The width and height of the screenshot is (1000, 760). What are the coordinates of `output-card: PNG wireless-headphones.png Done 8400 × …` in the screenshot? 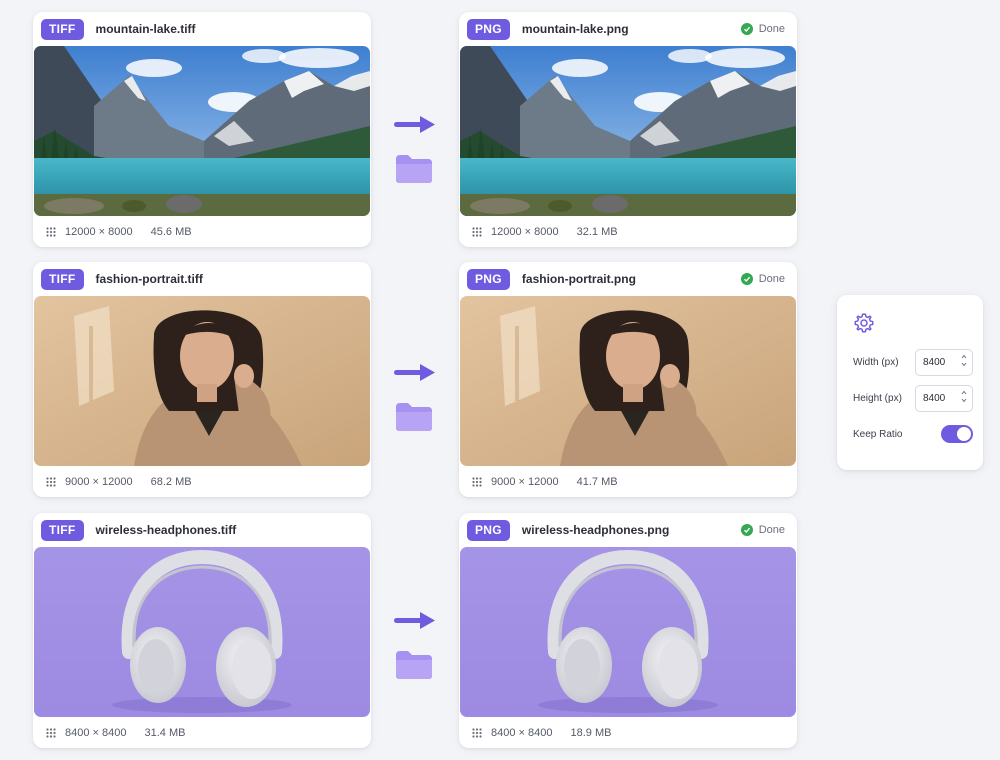 It's located at (628, 630).